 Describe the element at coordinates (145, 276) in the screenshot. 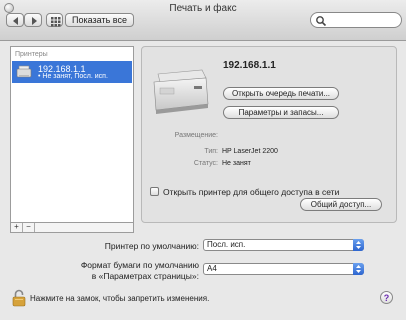

I see `paper-size-label-line2: в «Параметрах страницы»:` at that location.